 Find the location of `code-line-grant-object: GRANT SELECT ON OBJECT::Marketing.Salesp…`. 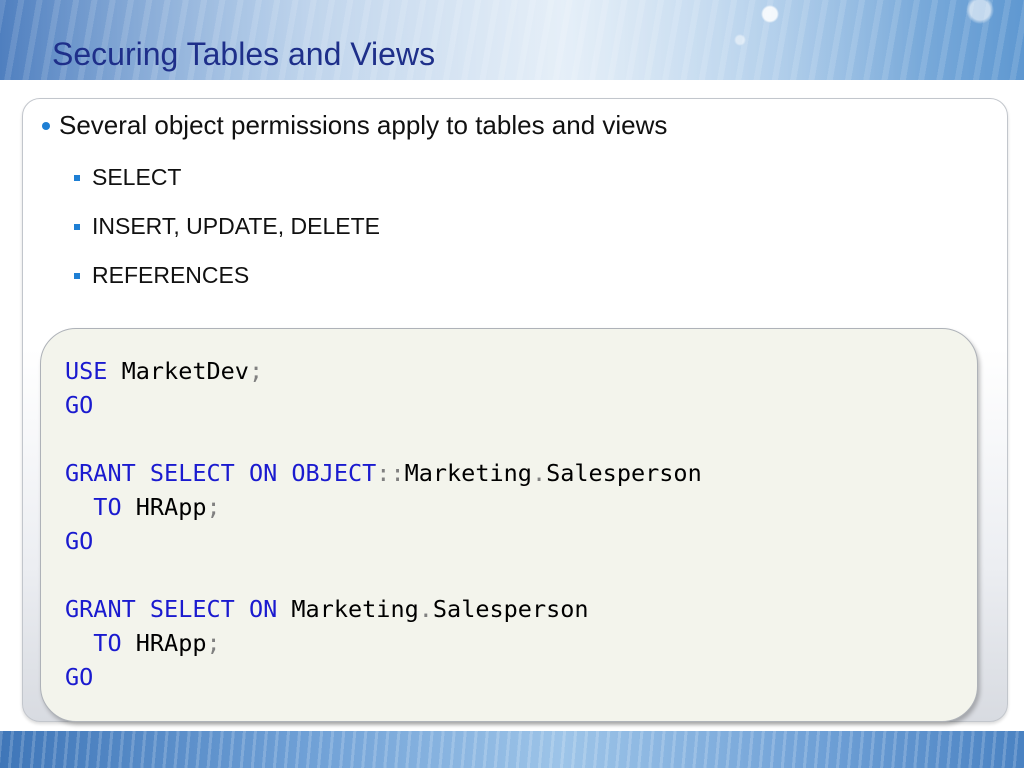

code-line-grant-object: GRANT SELECT ON OBJECT::Marketing.Salesp… is located at coordinates (383, 473).